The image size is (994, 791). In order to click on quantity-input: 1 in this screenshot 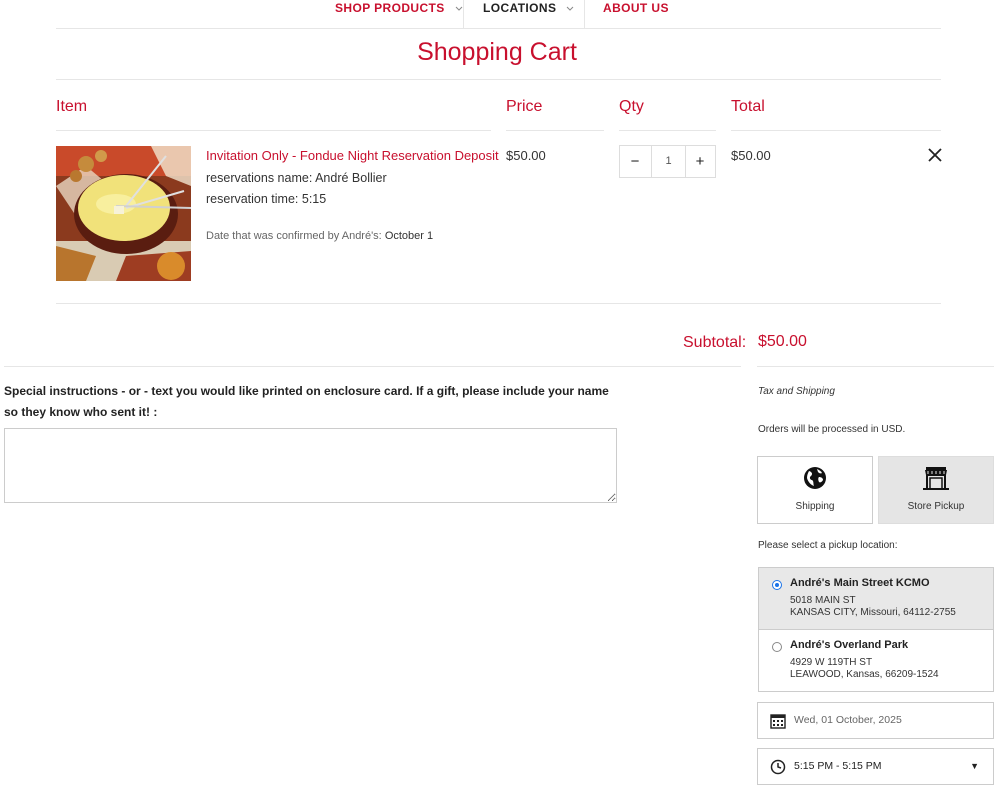, I will do `click(668, 161)`.